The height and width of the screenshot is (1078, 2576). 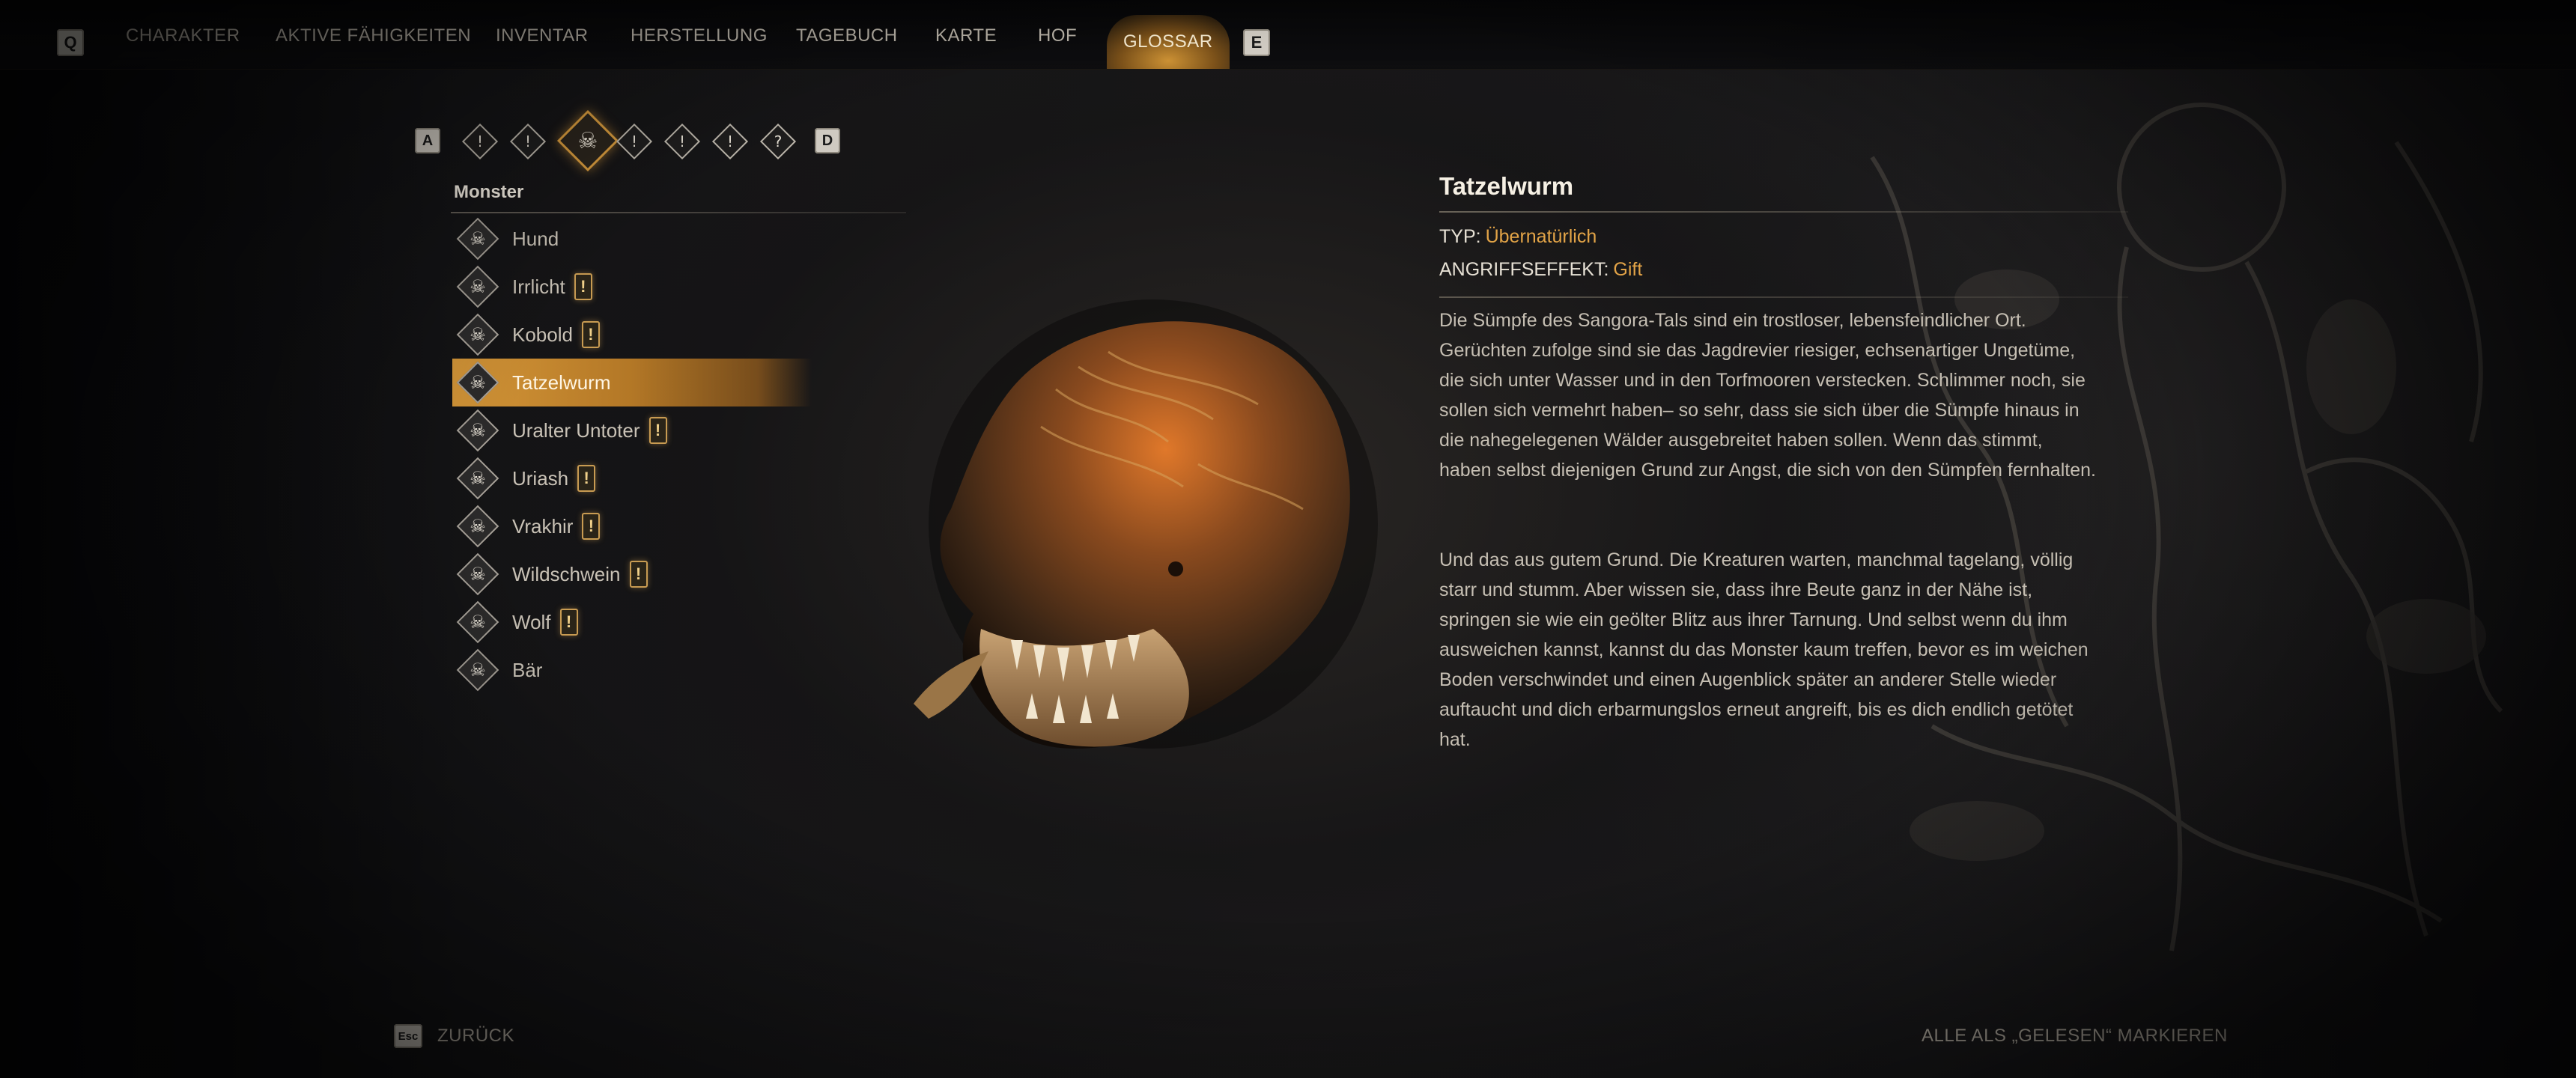 I want to click on book-icon: !, so click(x=480, y=141).